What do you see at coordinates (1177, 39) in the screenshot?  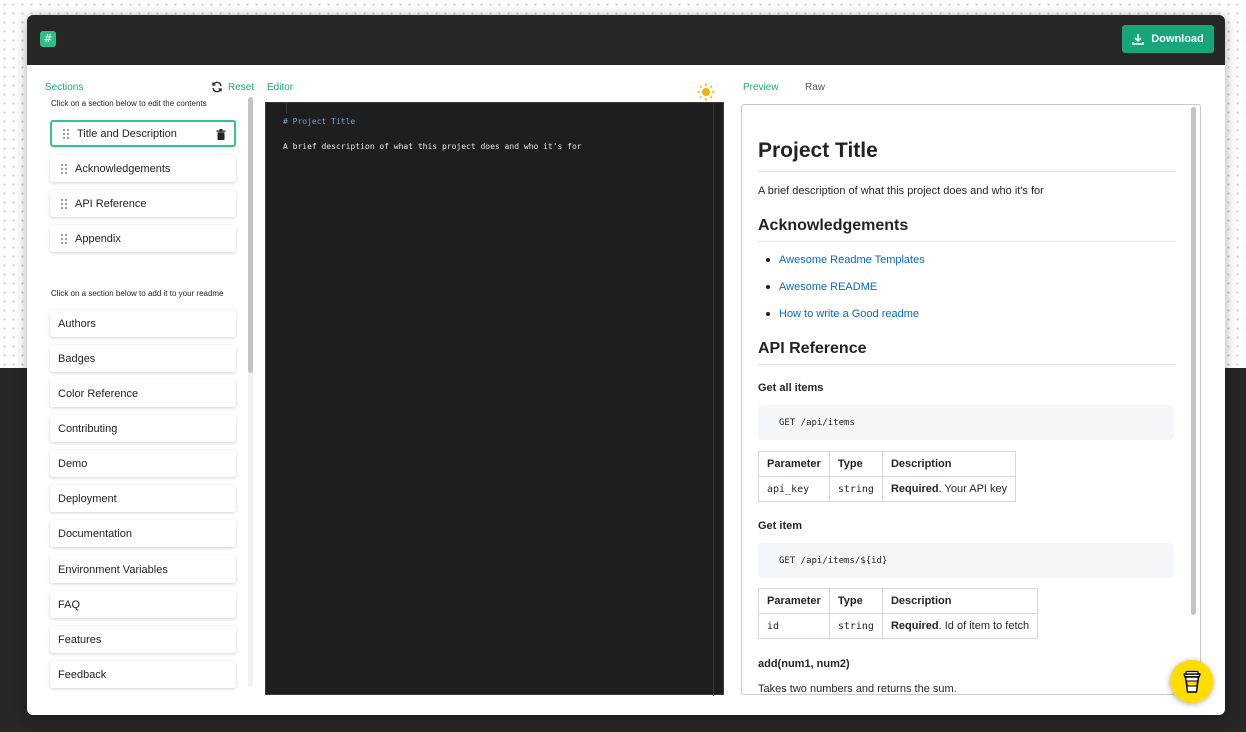 I see `download-label: Download` at bounding box center [1177, 39].